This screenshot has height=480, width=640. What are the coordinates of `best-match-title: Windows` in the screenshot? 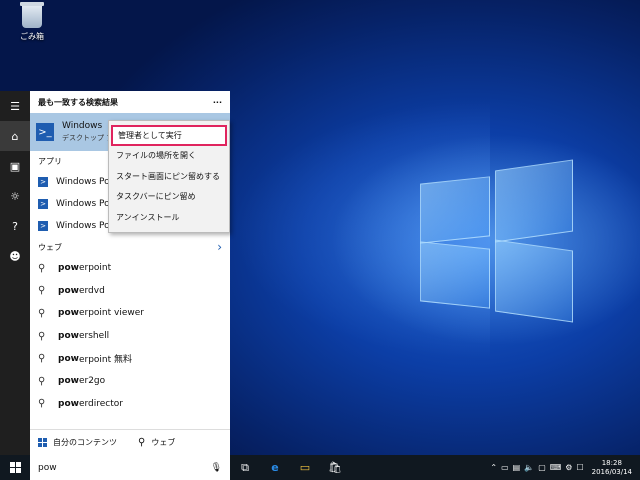 It's located at (82, 126).